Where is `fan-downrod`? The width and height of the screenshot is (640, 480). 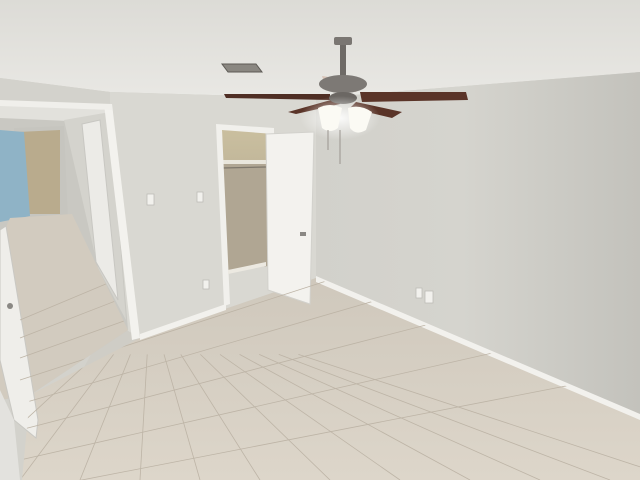 fan-downrod is located at coordinates (343, 58).